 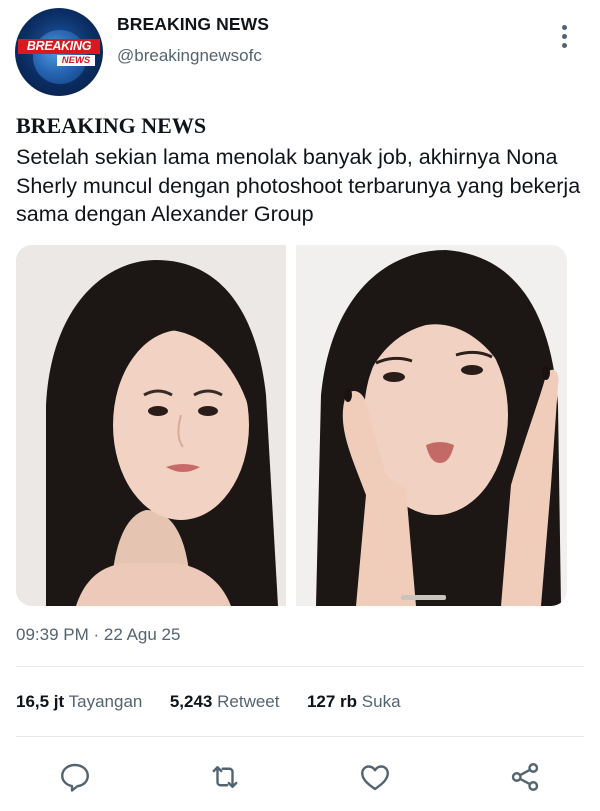 I want to click on account-name: BREAKING NEWS, so click(x=193, y=24).